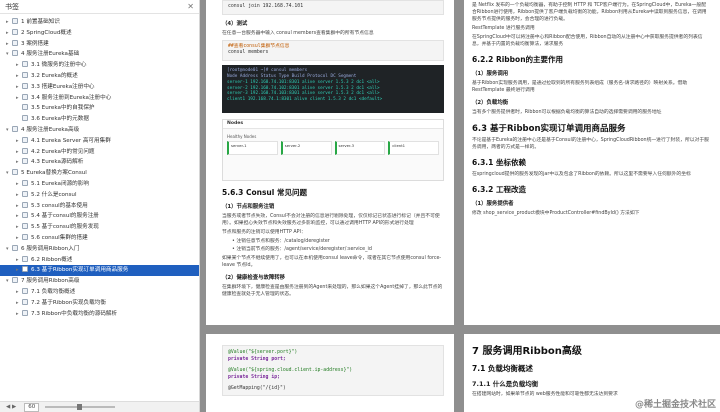 This screenshot has height=412, width=720. What do you see at coordinates (503, 28) in the screenshot?
I see `paragraph: RestTemplate 进行服务调用` at bounding box center [503, 28].